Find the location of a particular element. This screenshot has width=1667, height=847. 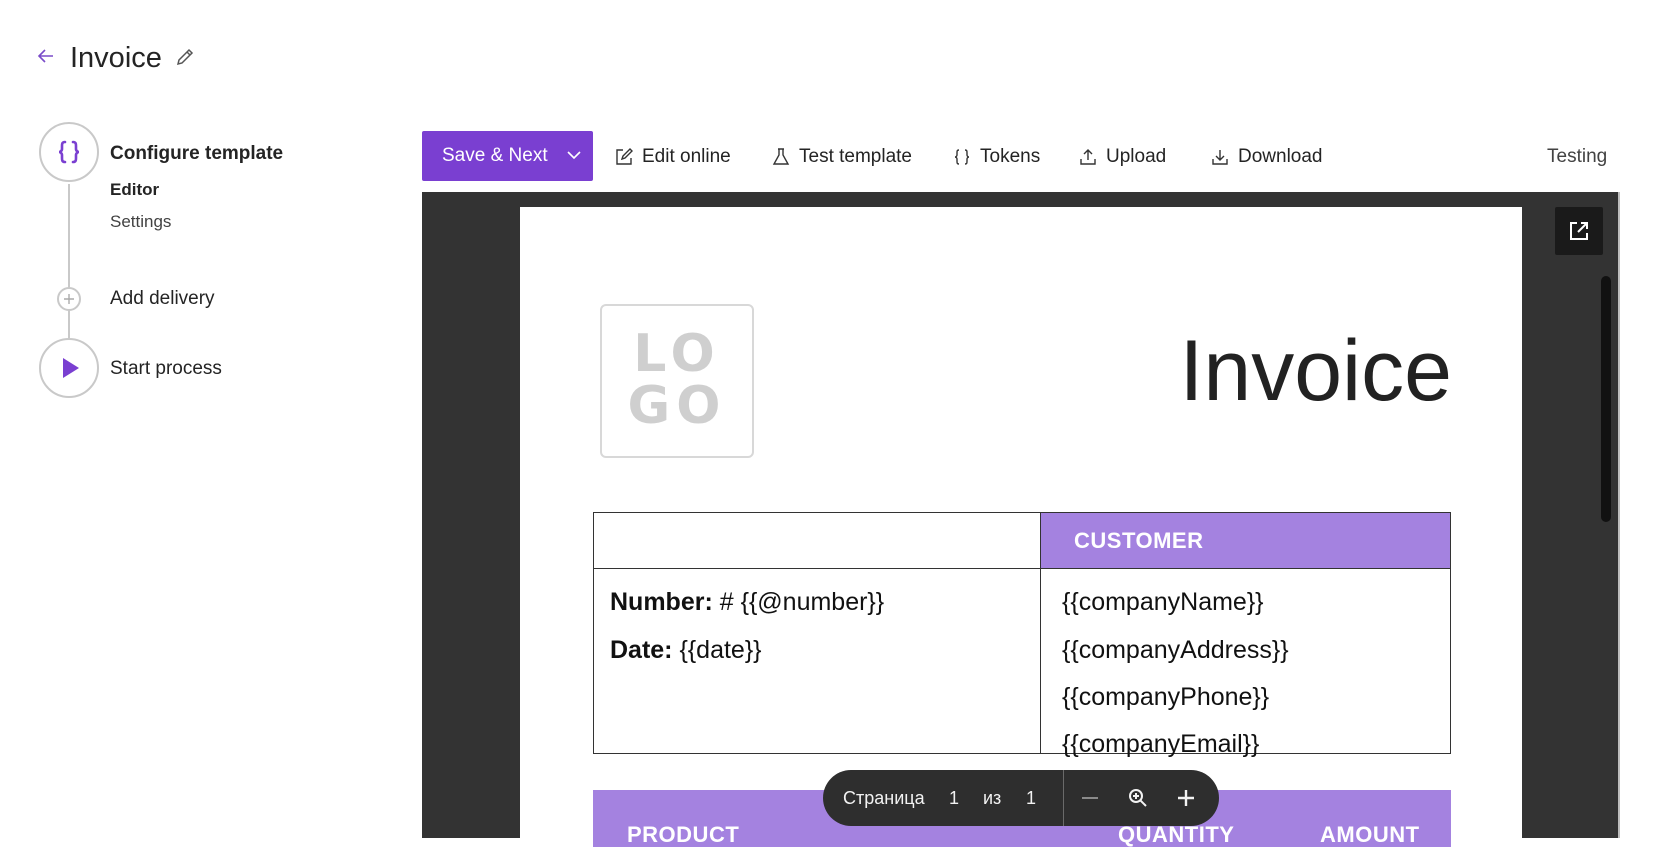

edit-title-icon is located at coordinates (185, 57).